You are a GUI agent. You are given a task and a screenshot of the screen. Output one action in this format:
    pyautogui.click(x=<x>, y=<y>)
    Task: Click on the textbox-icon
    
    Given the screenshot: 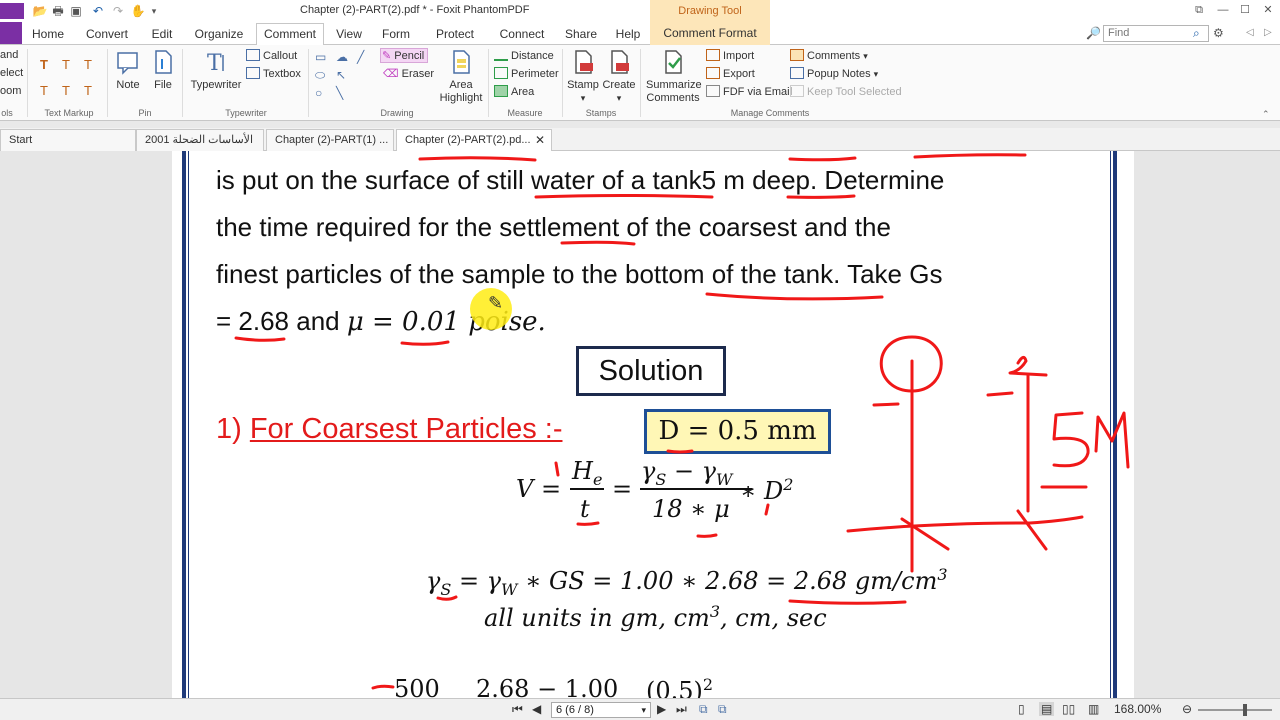 What is the action you would take?
    pyautogui.click(x=253, y=73)
    